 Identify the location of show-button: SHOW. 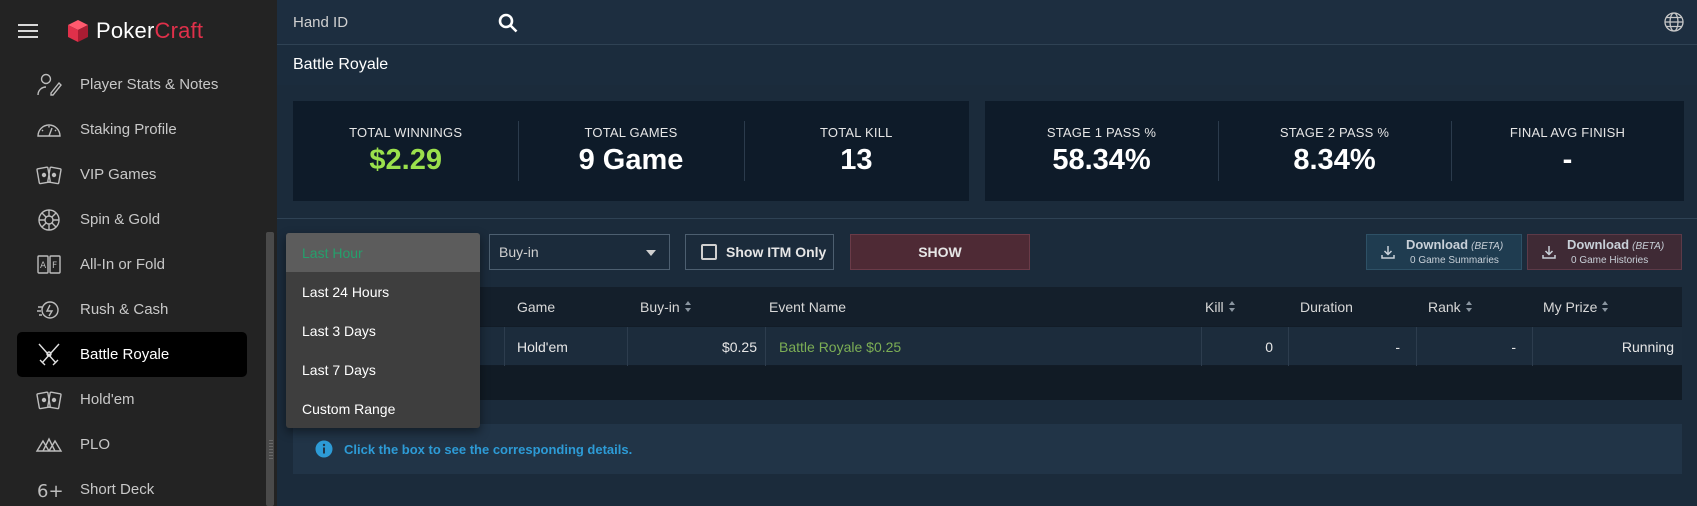
(940, 252).